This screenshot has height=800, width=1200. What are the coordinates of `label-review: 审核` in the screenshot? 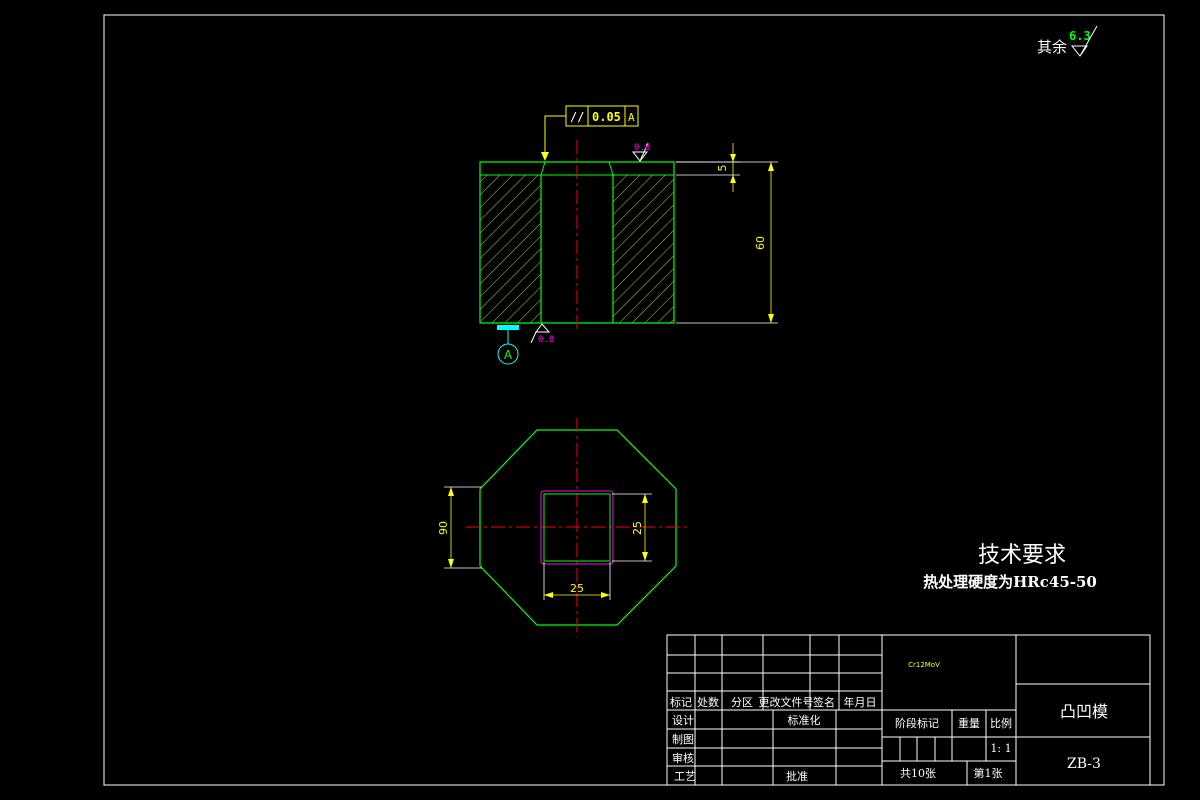 It's located at (683, 758).